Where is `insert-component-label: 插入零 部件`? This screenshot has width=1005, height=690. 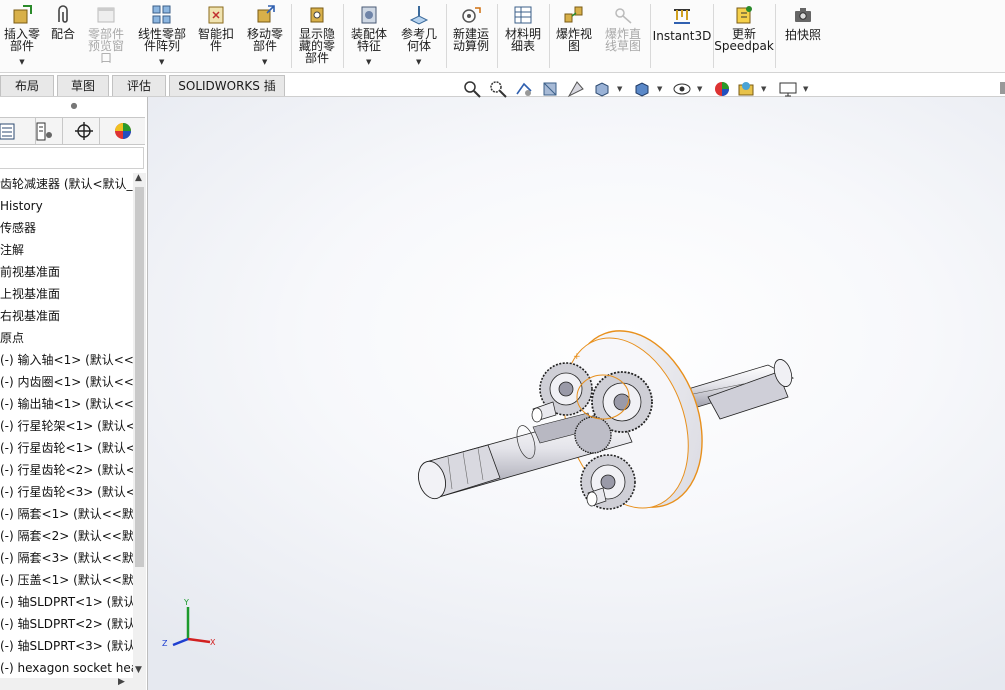 insert-component-label: 插入零 部件 is located at coordinates (21, 40).